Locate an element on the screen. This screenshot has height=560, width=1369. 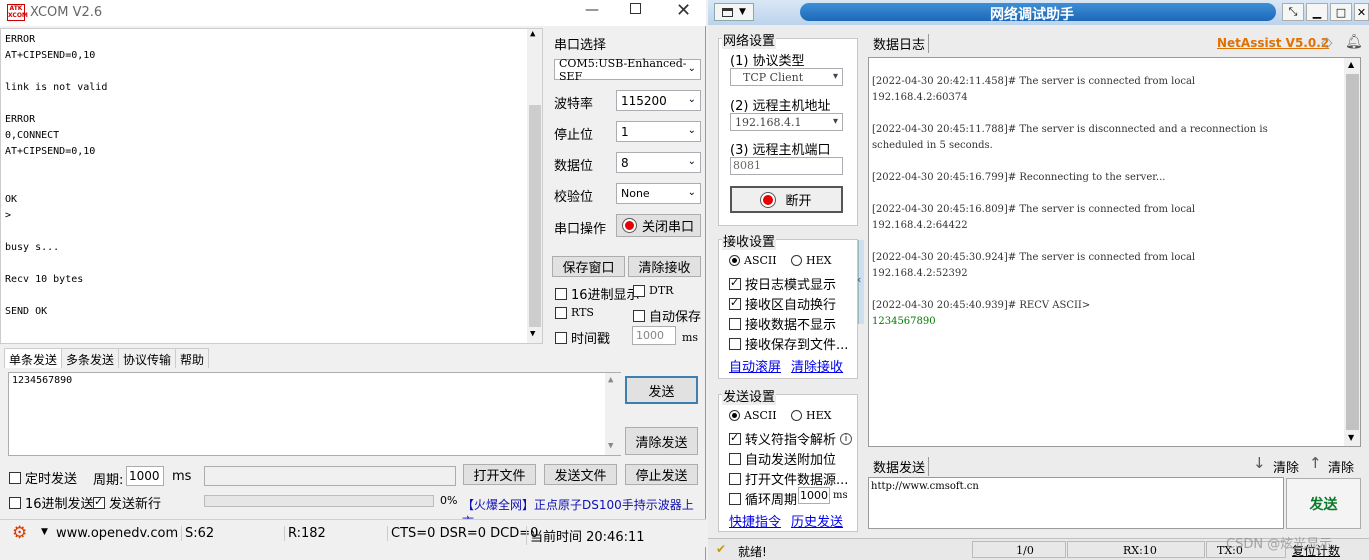
xcom-scrollbar: ▲ ▼ is located at coordinates (534, 186).